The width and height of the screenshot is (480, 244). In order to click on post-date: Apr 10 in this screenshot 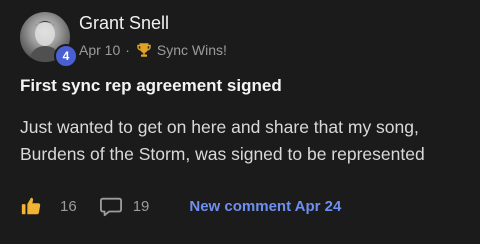, I will do `click(100, 50)`.